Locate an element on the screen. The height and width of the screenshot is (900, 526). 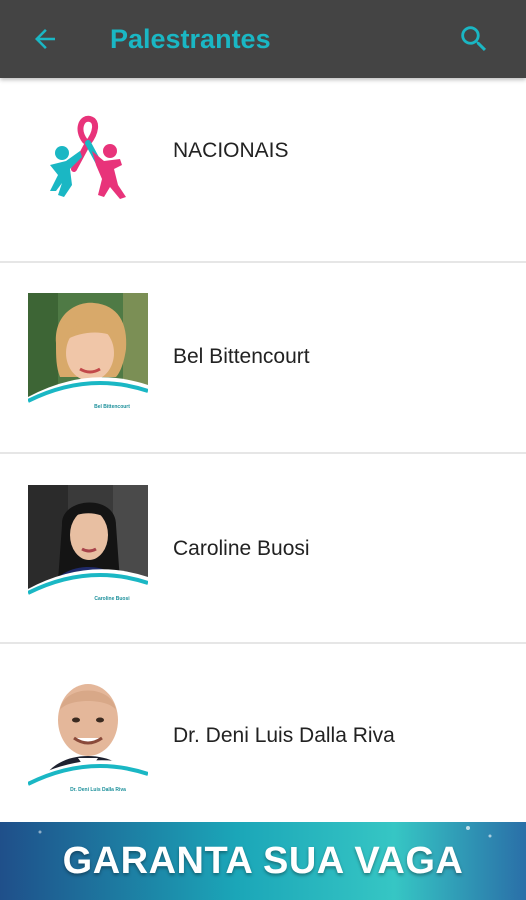
speaker-photo: Bel Bittencourt is located at coordinates (88, 353).